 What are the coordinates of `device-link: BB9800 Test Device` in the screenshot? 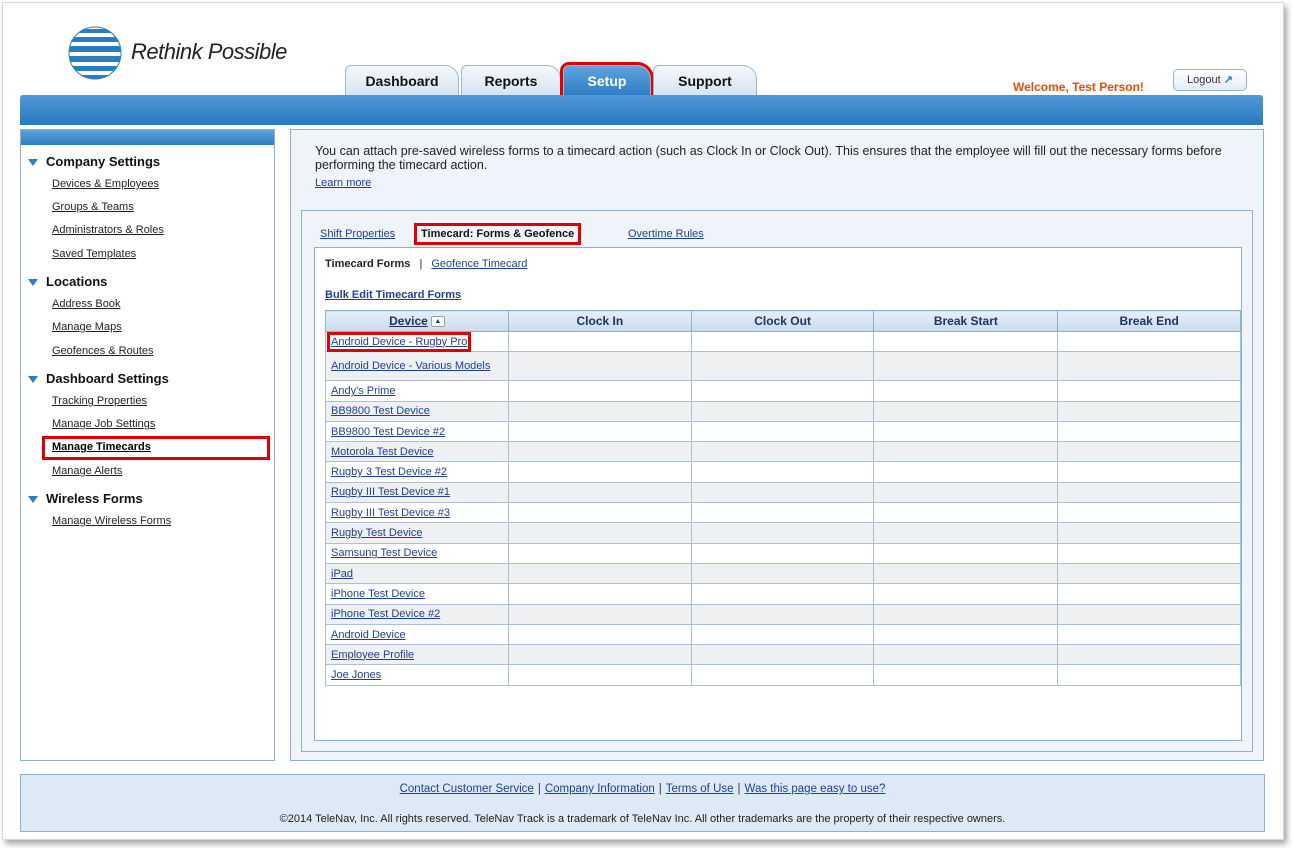 It's located at (380, 411).